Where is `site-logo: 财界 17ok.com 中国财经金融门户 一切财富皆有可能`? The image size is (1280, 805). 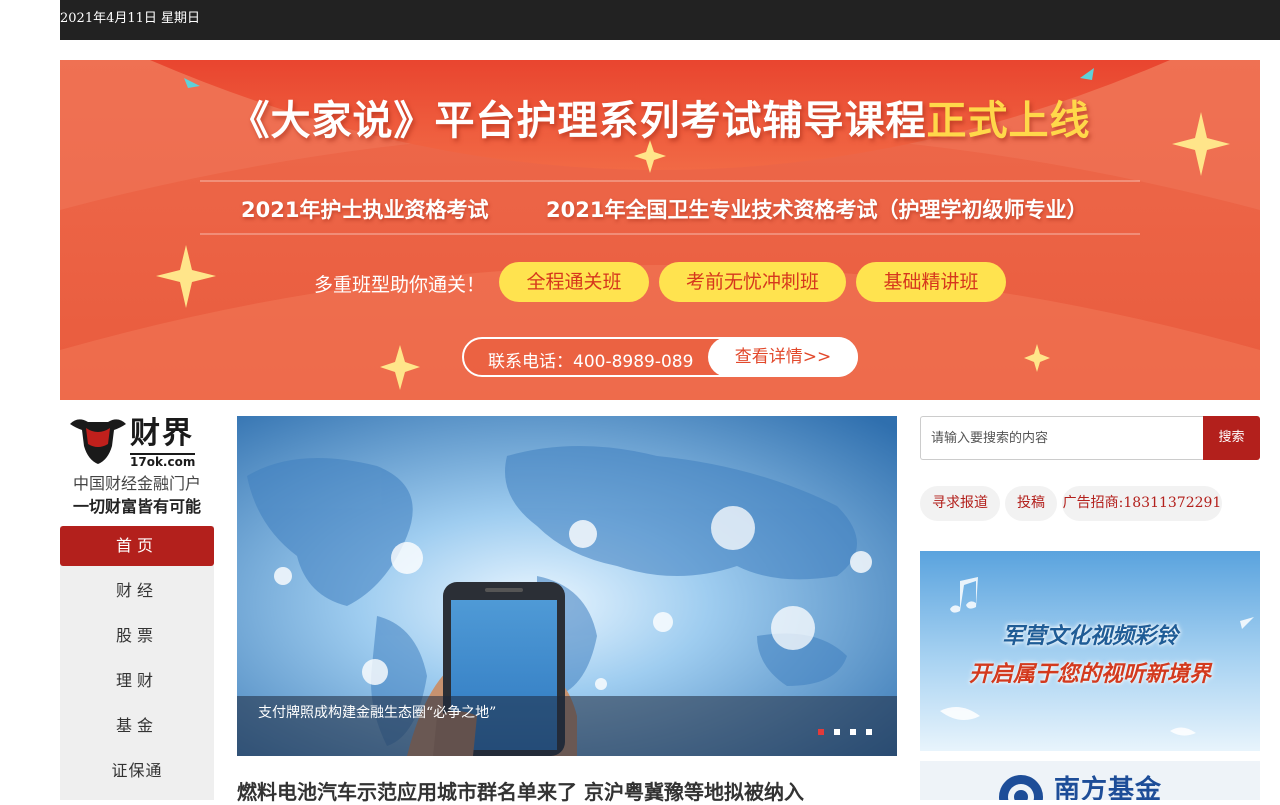 site-logo: 财界 17ok.com 中国财经金融门户 一切财富皆有可能 is located at coordinates (137, 466).